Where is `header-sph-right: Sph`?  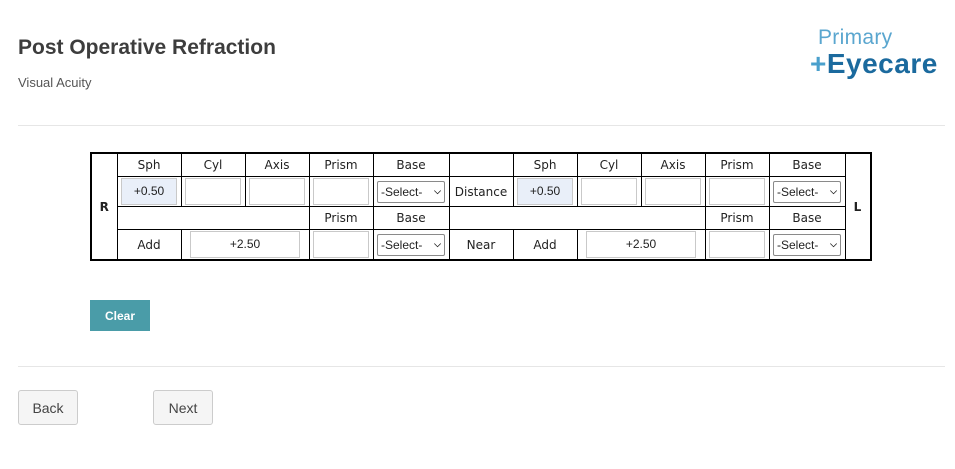 header-sph-right: Sph is located at coordinates (149, 164).